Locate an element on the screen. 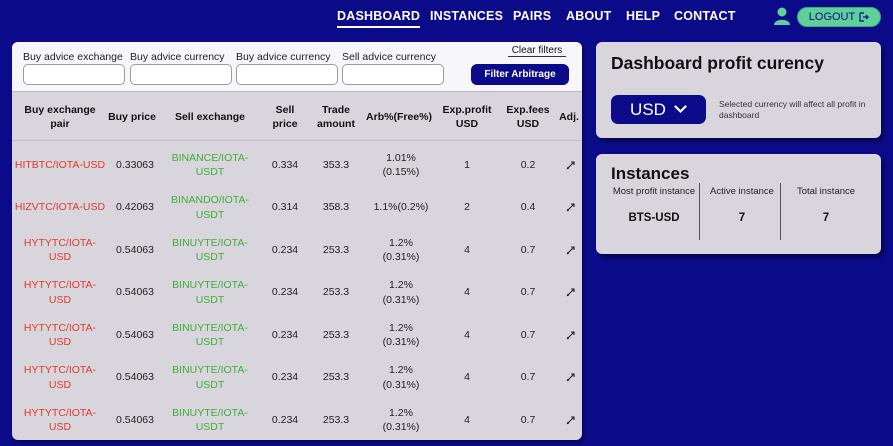  total-instance-label: Total instance is located at coordinates (826, 191).